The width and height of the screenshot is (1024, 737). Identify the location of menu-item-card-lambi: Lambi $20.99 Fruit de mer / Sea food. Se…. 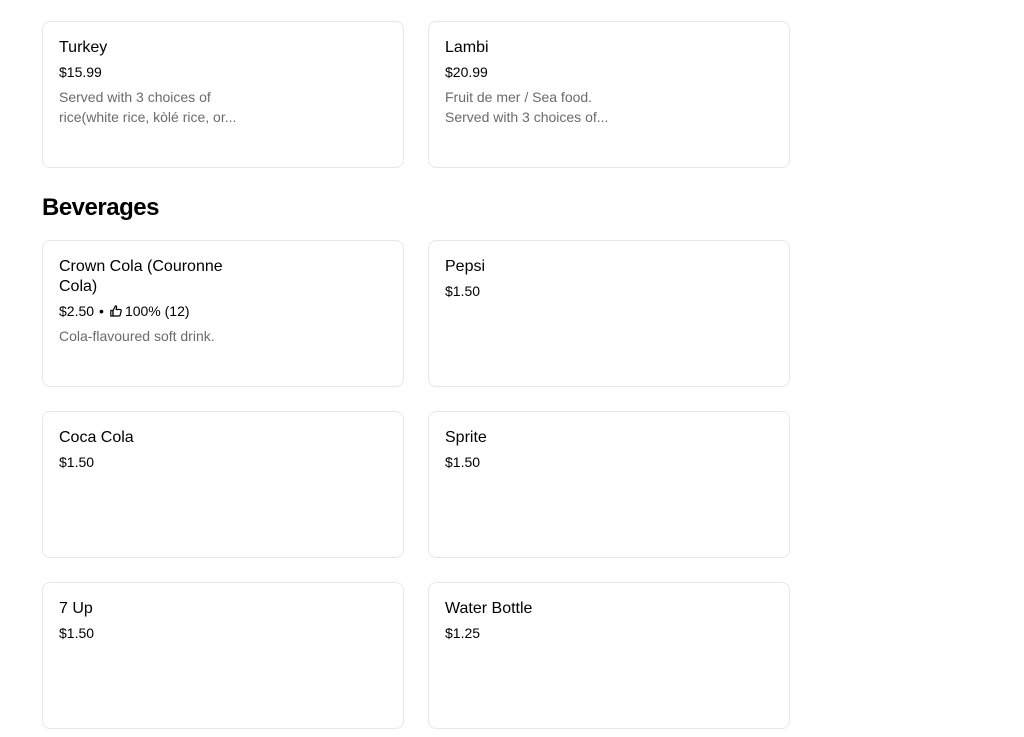
(609, 94).